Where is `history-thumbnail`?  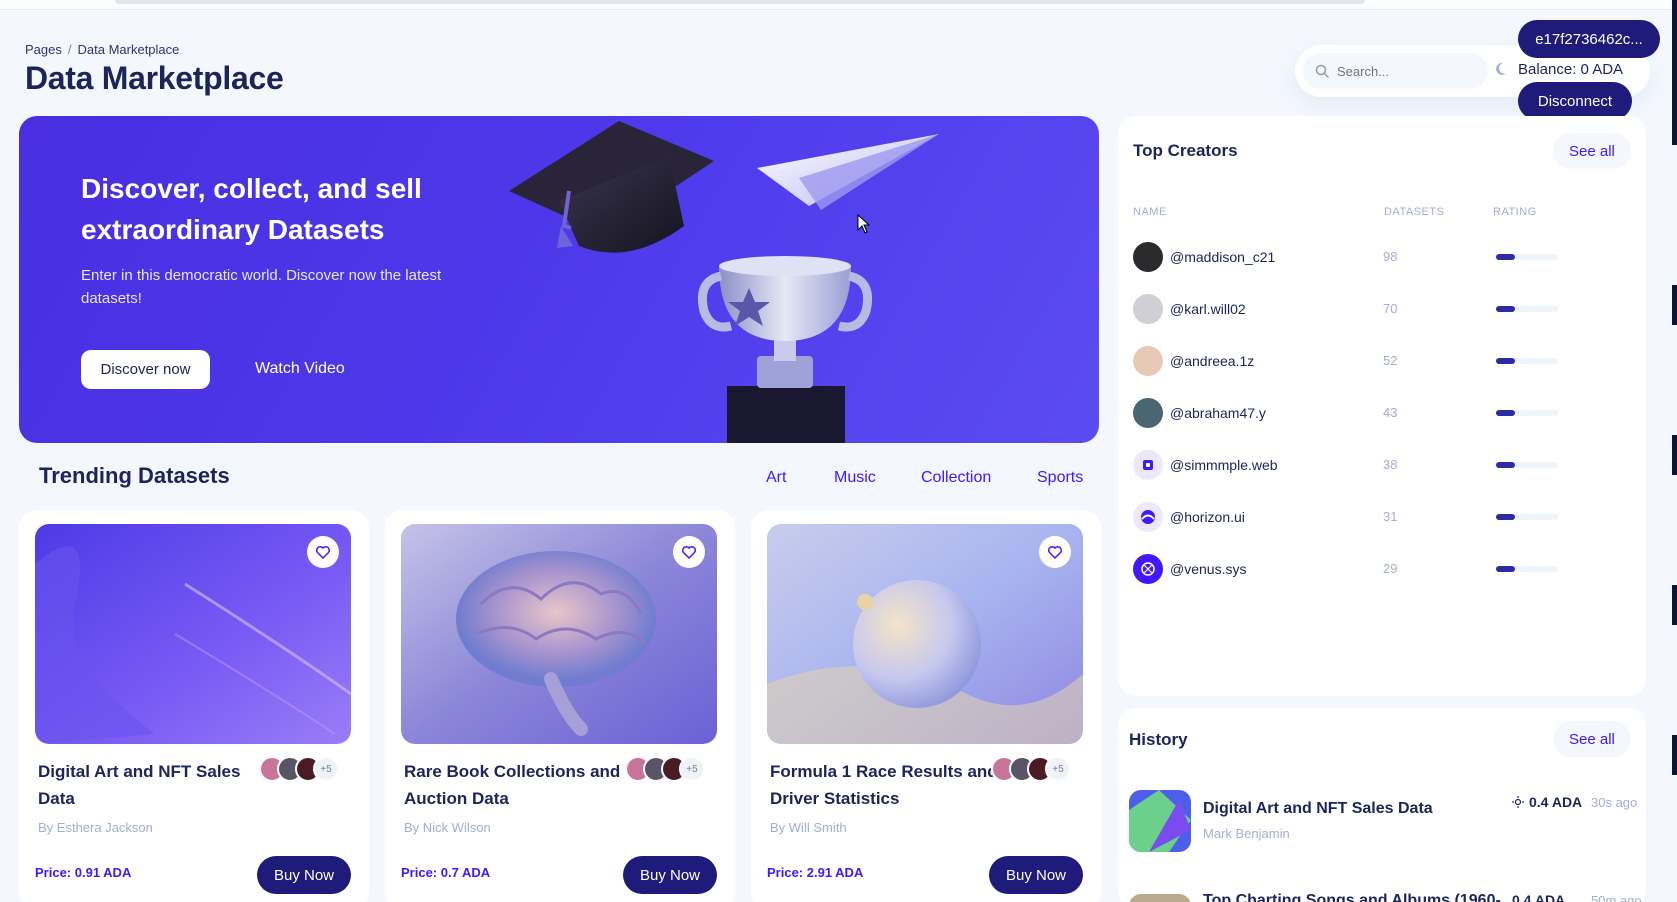 history-thumbnail is located at coordinates (1160, 821).